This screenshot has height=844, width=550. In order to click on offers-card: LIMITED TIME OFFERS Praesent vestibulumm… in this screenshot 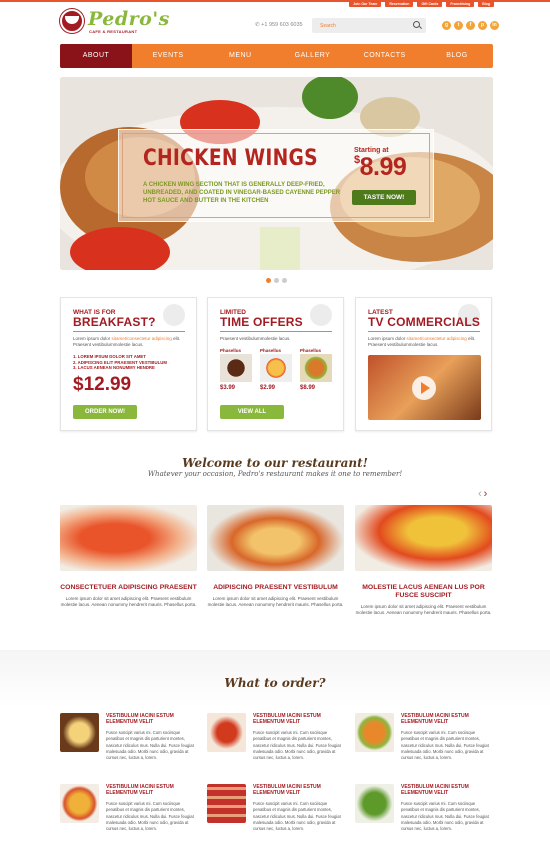, I will do `click(275, 364)`.